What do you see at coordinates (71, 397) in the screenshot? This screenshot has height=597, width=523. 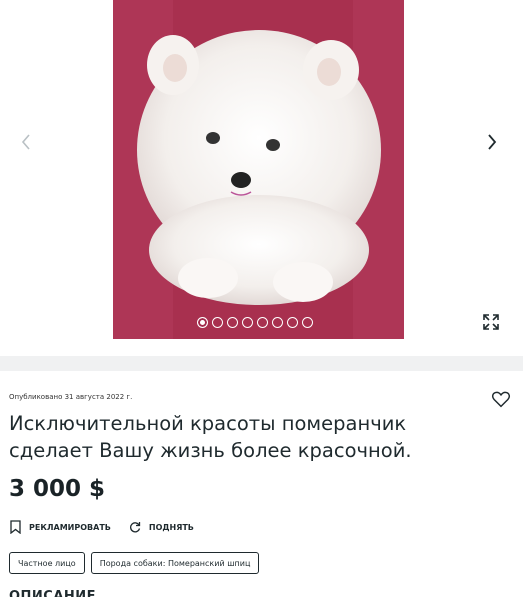 I see `published-date: Опубликовано 31 августа 2022 г.` at bounding box center [71, 397].